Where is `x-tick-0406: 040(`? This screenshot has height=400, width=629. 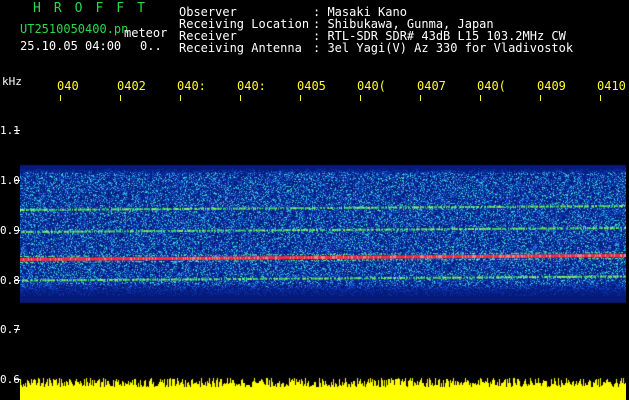 x-tick-0406: 040( is located at coordinates (371, 86).